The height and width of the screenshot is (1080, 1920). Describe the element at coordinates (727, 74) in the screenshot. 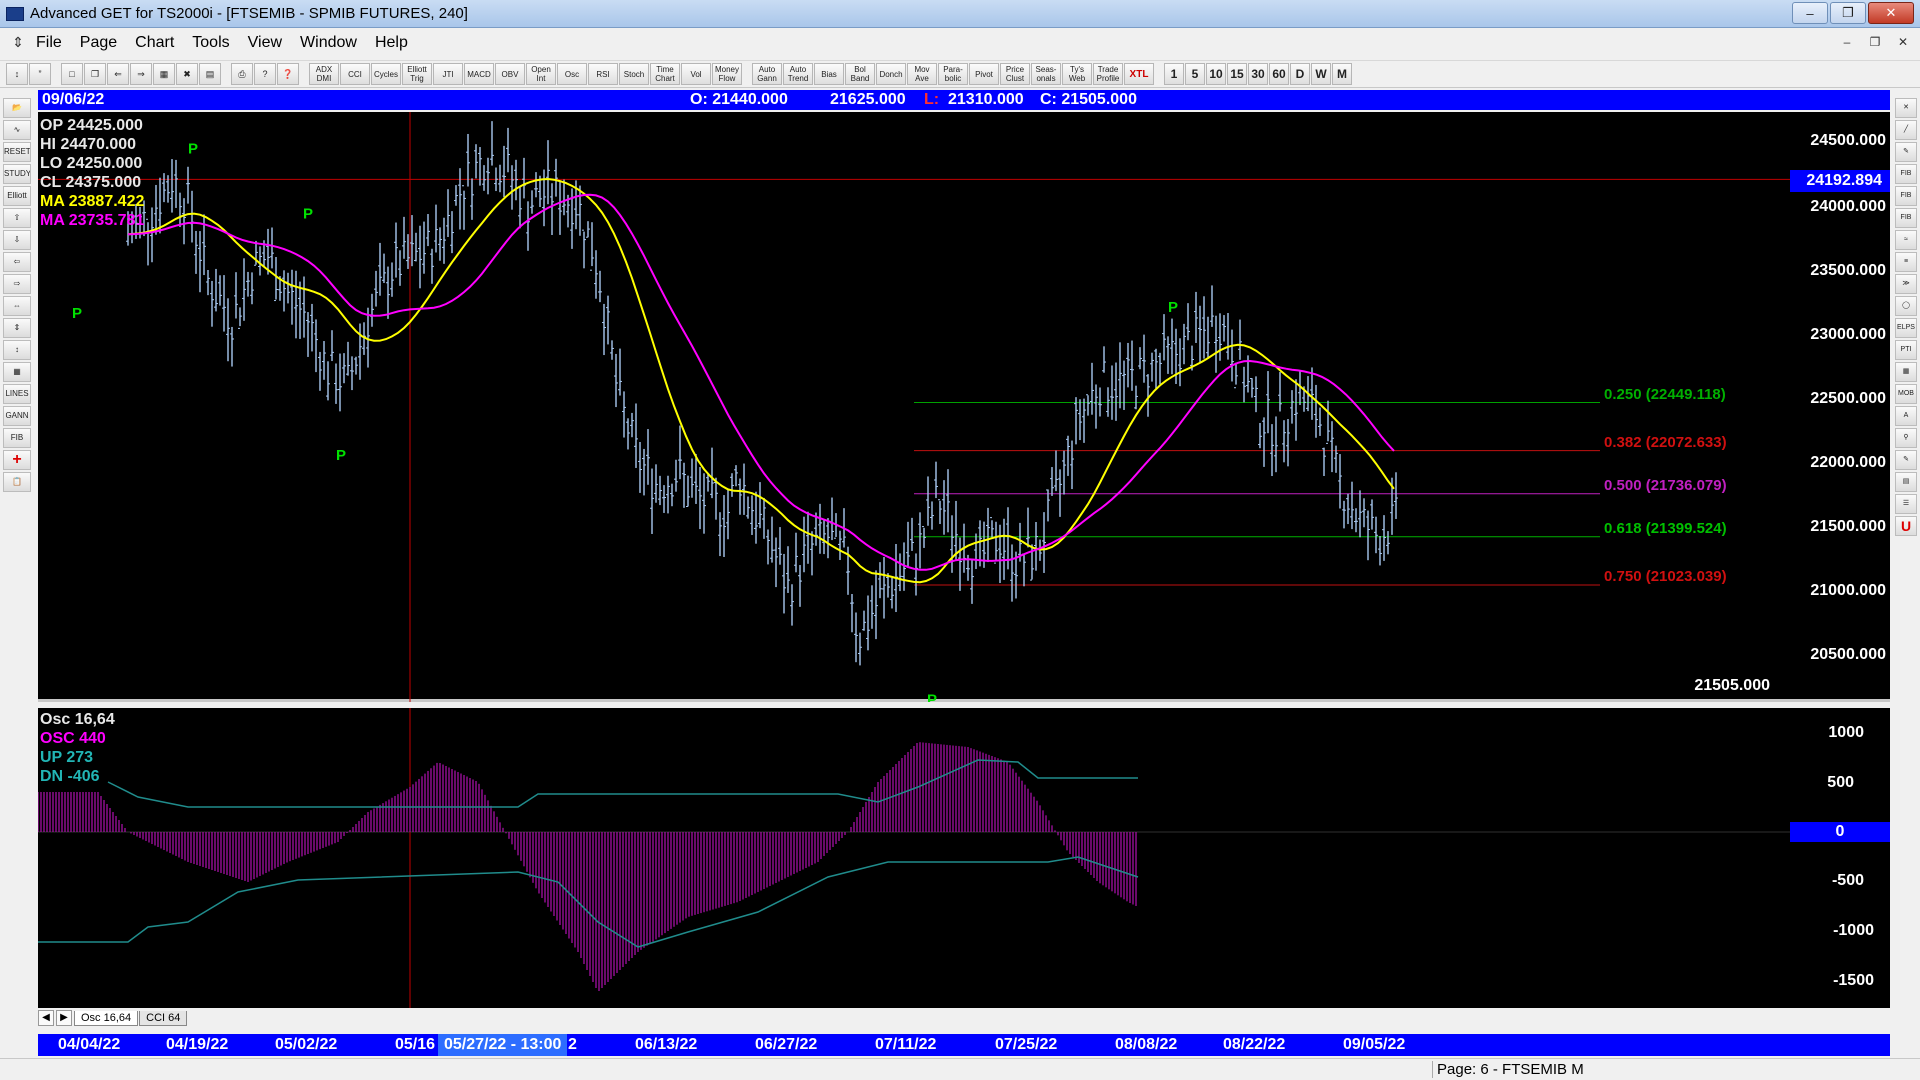

I see `indicator-moneyflow-button: Money Flow` at that location.